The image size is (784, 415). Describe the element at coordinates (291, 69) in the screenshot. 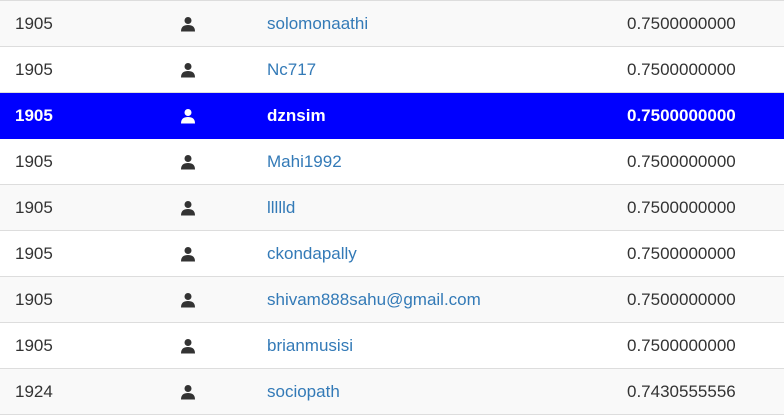

I see `username-link: Nc717` at that location.